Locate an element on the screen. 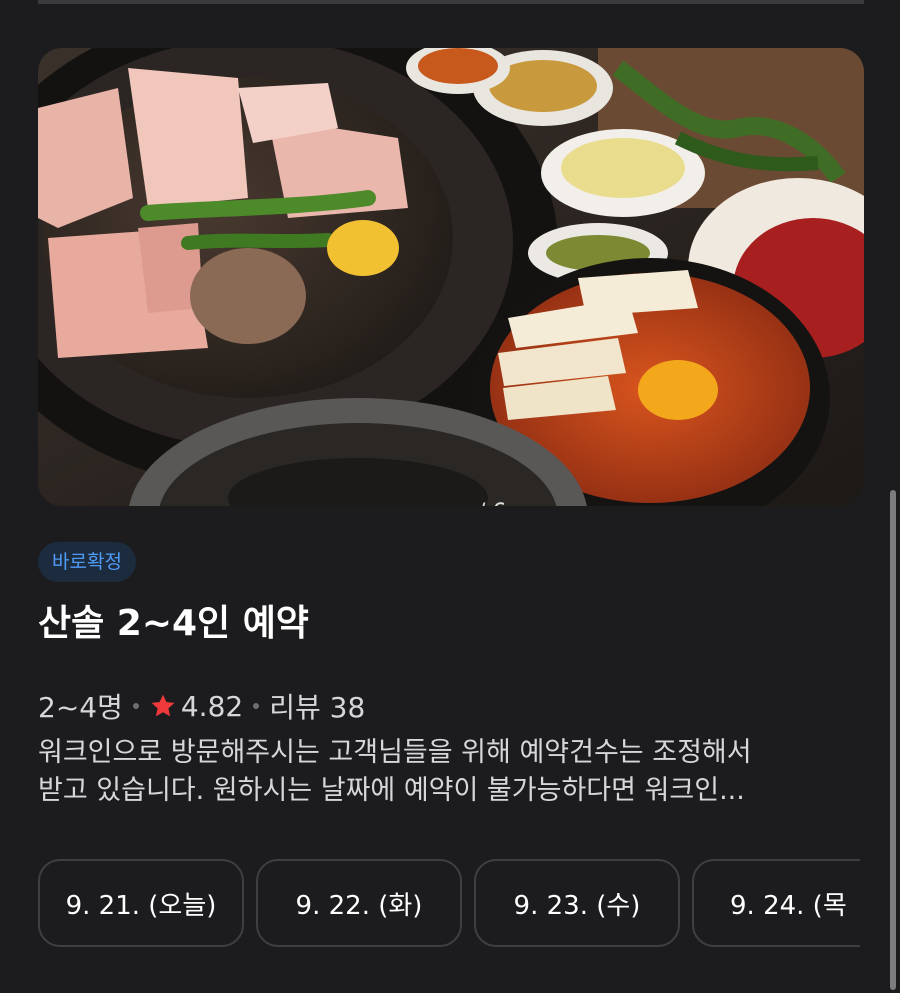  date-chip: 9. 22. (화) is located at coordinates (359, 903).